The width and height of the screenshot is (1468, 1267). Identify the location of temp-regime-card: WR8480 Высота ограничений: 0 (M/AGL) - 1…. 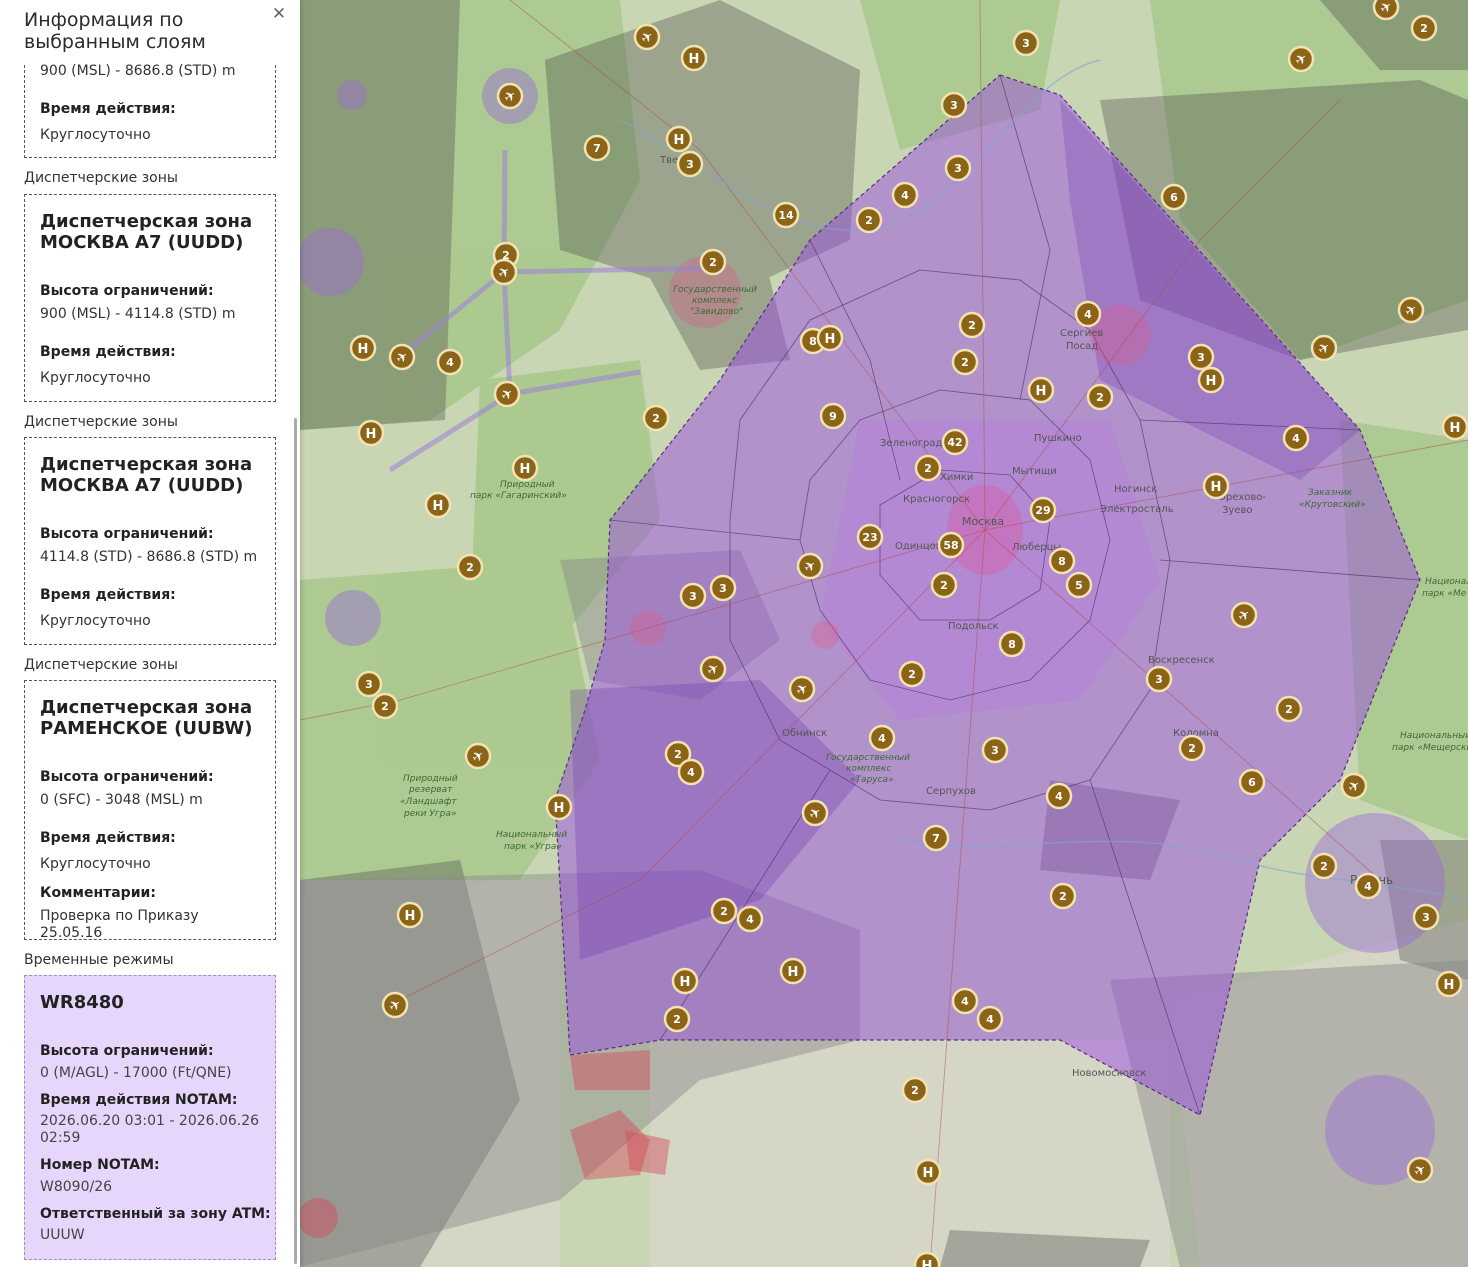
(150, 1117).